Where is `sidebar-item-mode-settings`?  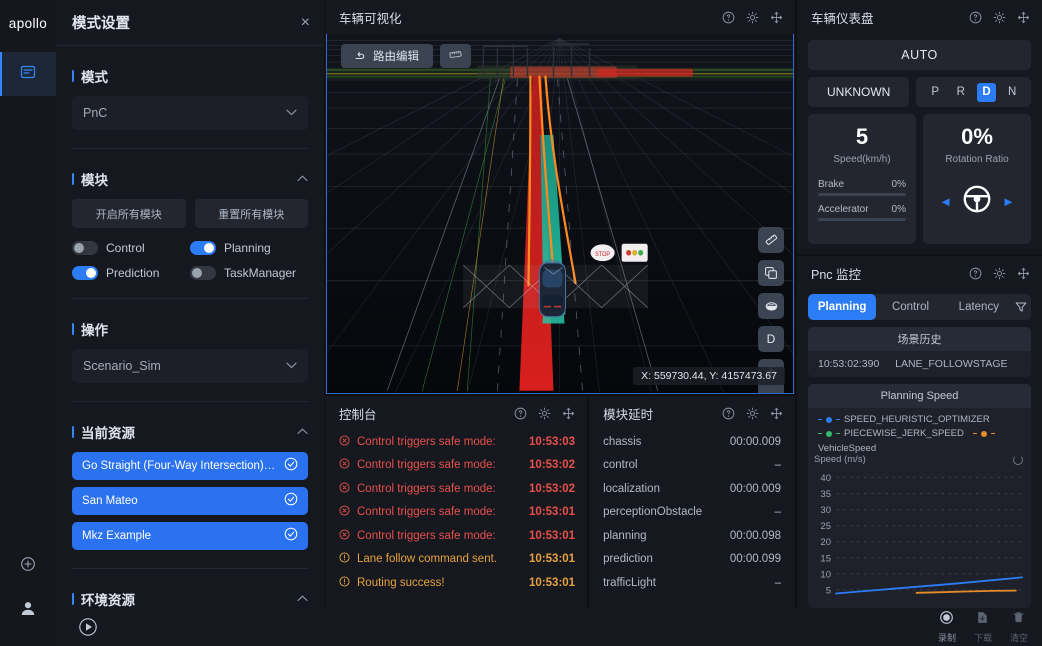 sidebar-item-mode-settings is located at coordinates (28, 74).